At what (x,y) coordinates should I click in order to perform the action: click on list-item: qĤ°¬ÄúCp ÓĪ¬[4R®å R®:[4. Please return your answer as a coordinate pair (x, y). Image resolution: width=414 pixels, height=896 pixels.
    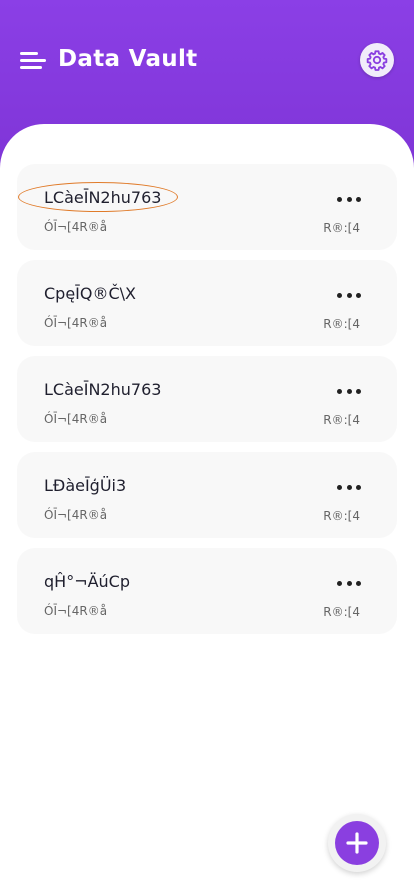
    Looking at the image, I should click on (207, 591).